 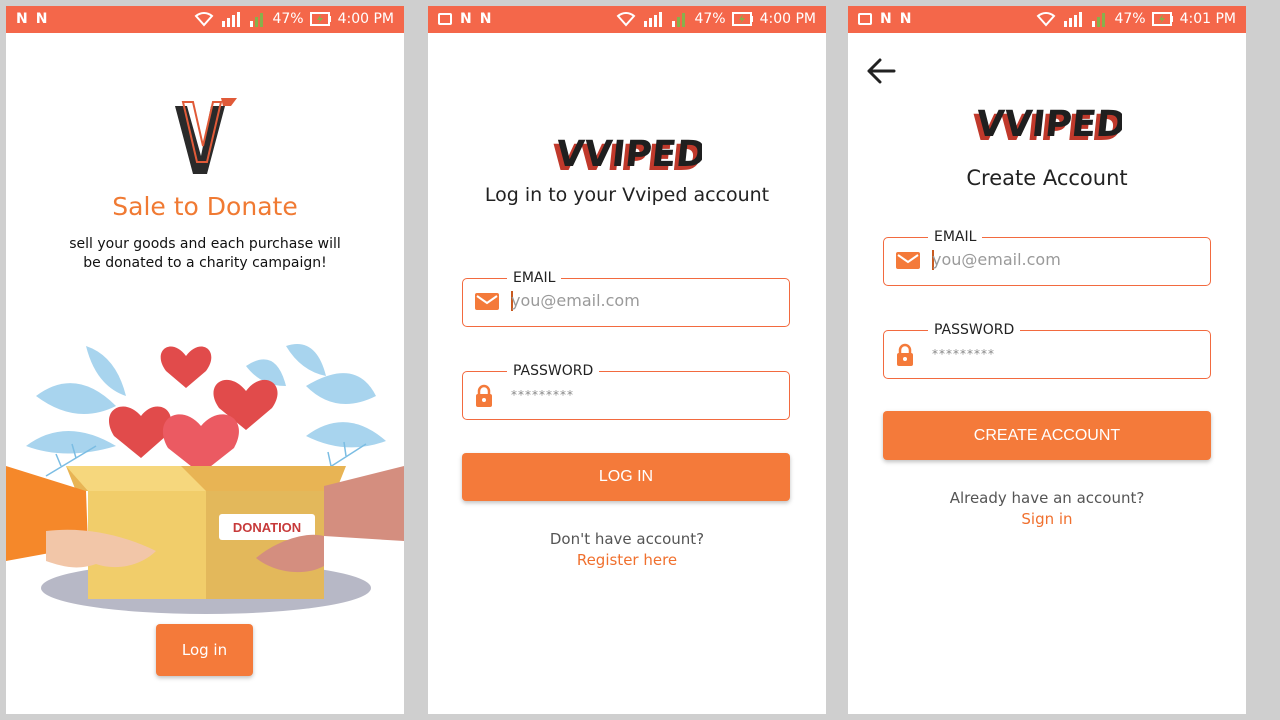 I want to click on donation-illustration: DONATION, so click(x=205, y=479).